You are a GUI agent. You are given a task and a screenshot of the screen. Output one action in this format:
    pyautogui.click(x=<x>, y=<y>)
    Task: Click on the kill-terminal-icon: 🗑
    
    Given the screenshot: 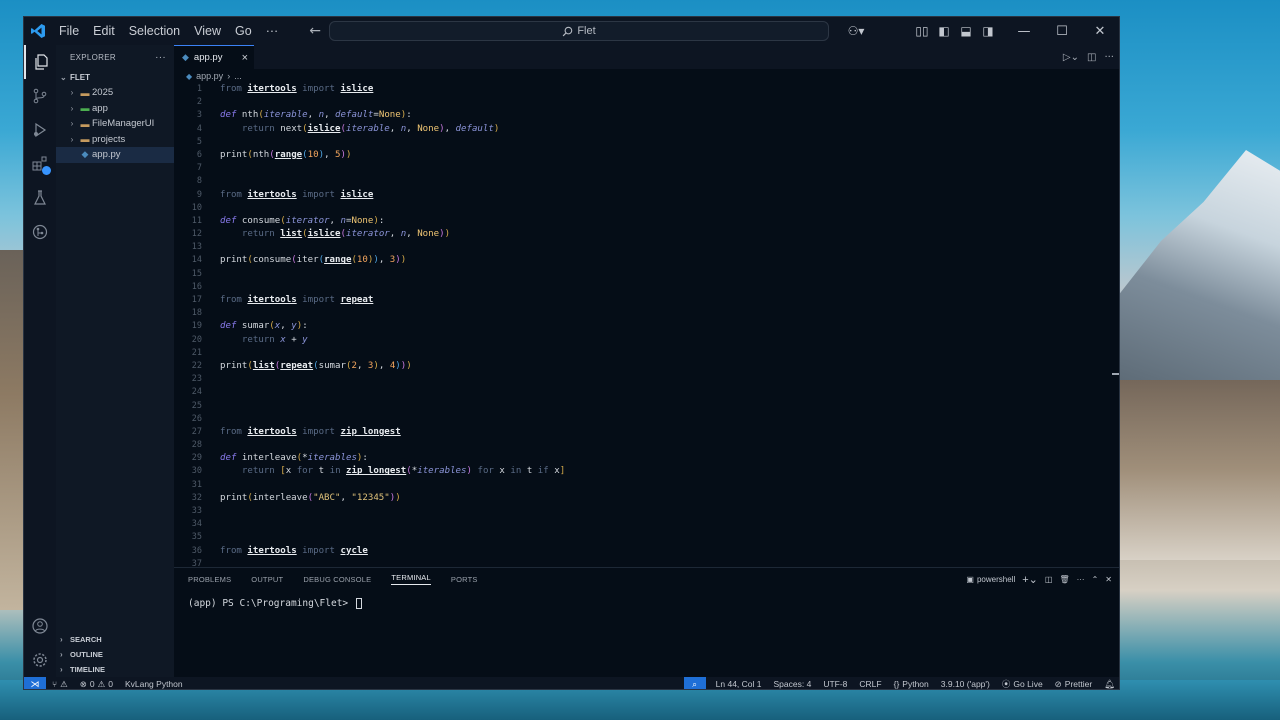 What is the action you would take?
    pyautogui.click(x=1064, y=579)
    